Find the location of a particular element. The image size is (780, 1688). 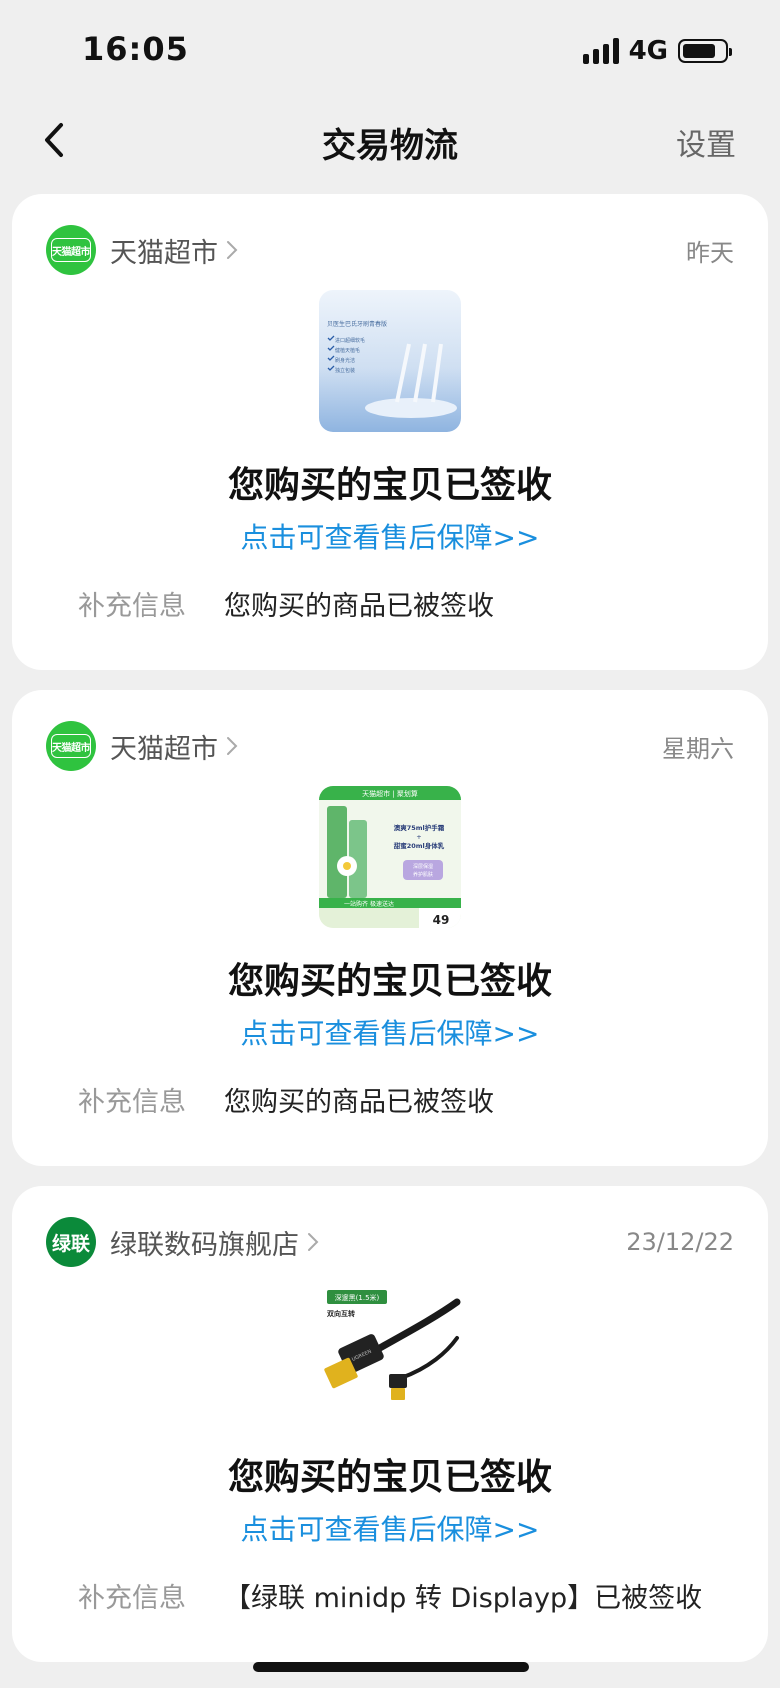

card-date: 星期六 is located at coordinates (698, 748).